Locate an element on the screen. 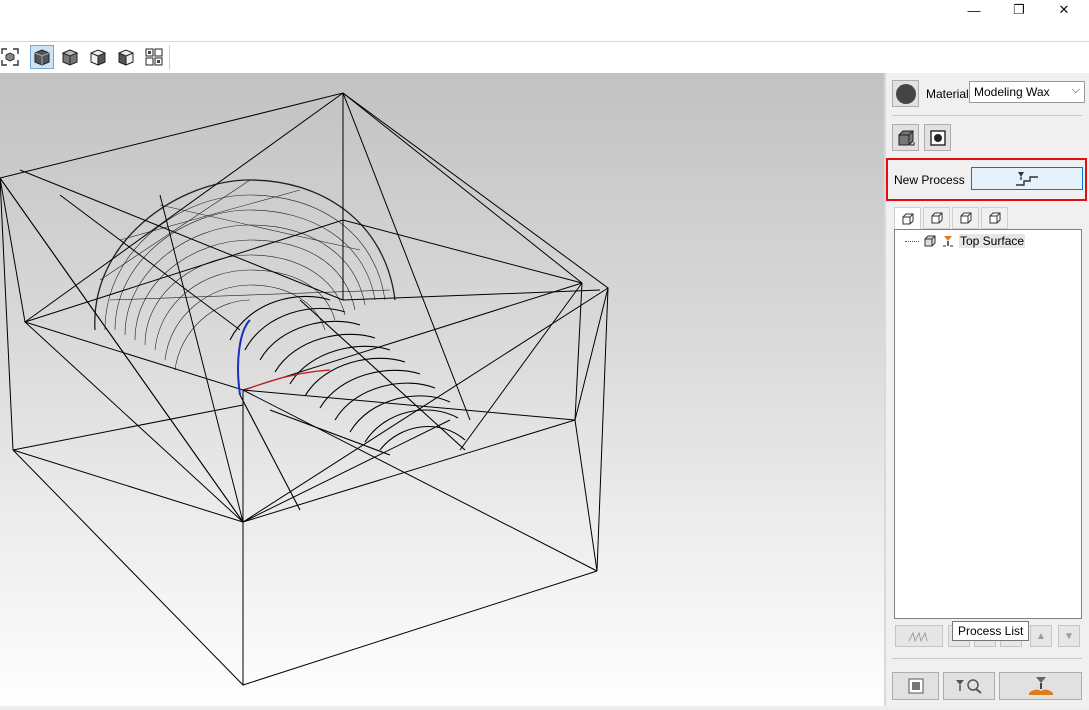 The width and height of the screenshot is (1089, 710). minimize-icon: — is located at coordinates (974, 10).